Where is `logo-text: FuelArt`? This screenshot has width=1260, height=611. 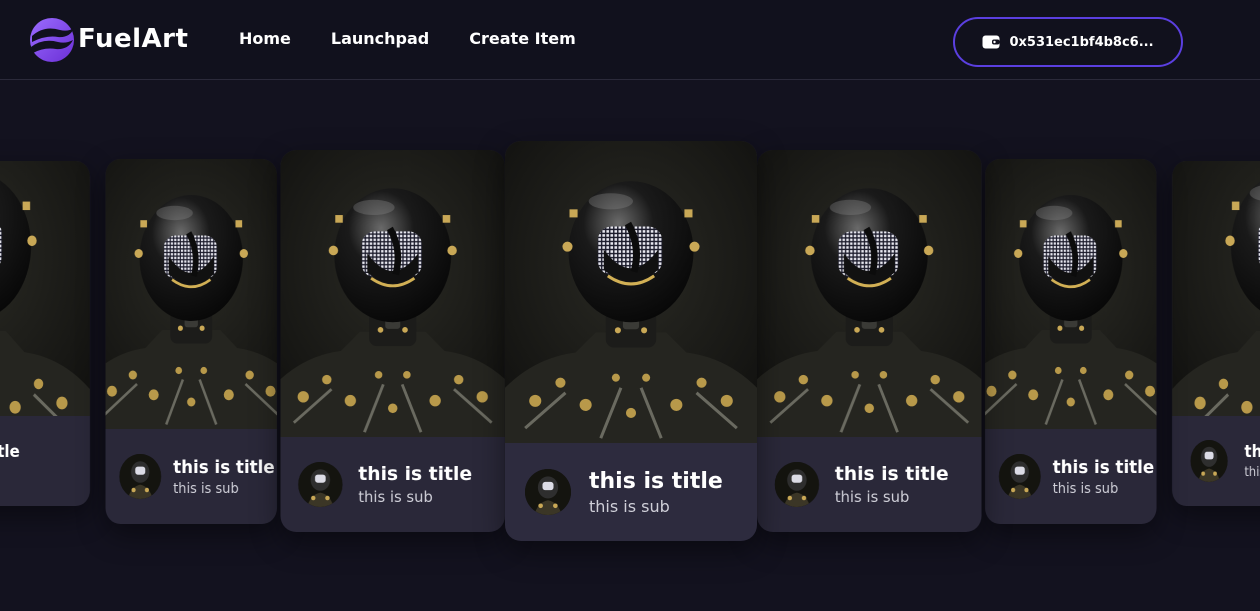
logo-text: FuelArt is located at coordinates (133, 39).